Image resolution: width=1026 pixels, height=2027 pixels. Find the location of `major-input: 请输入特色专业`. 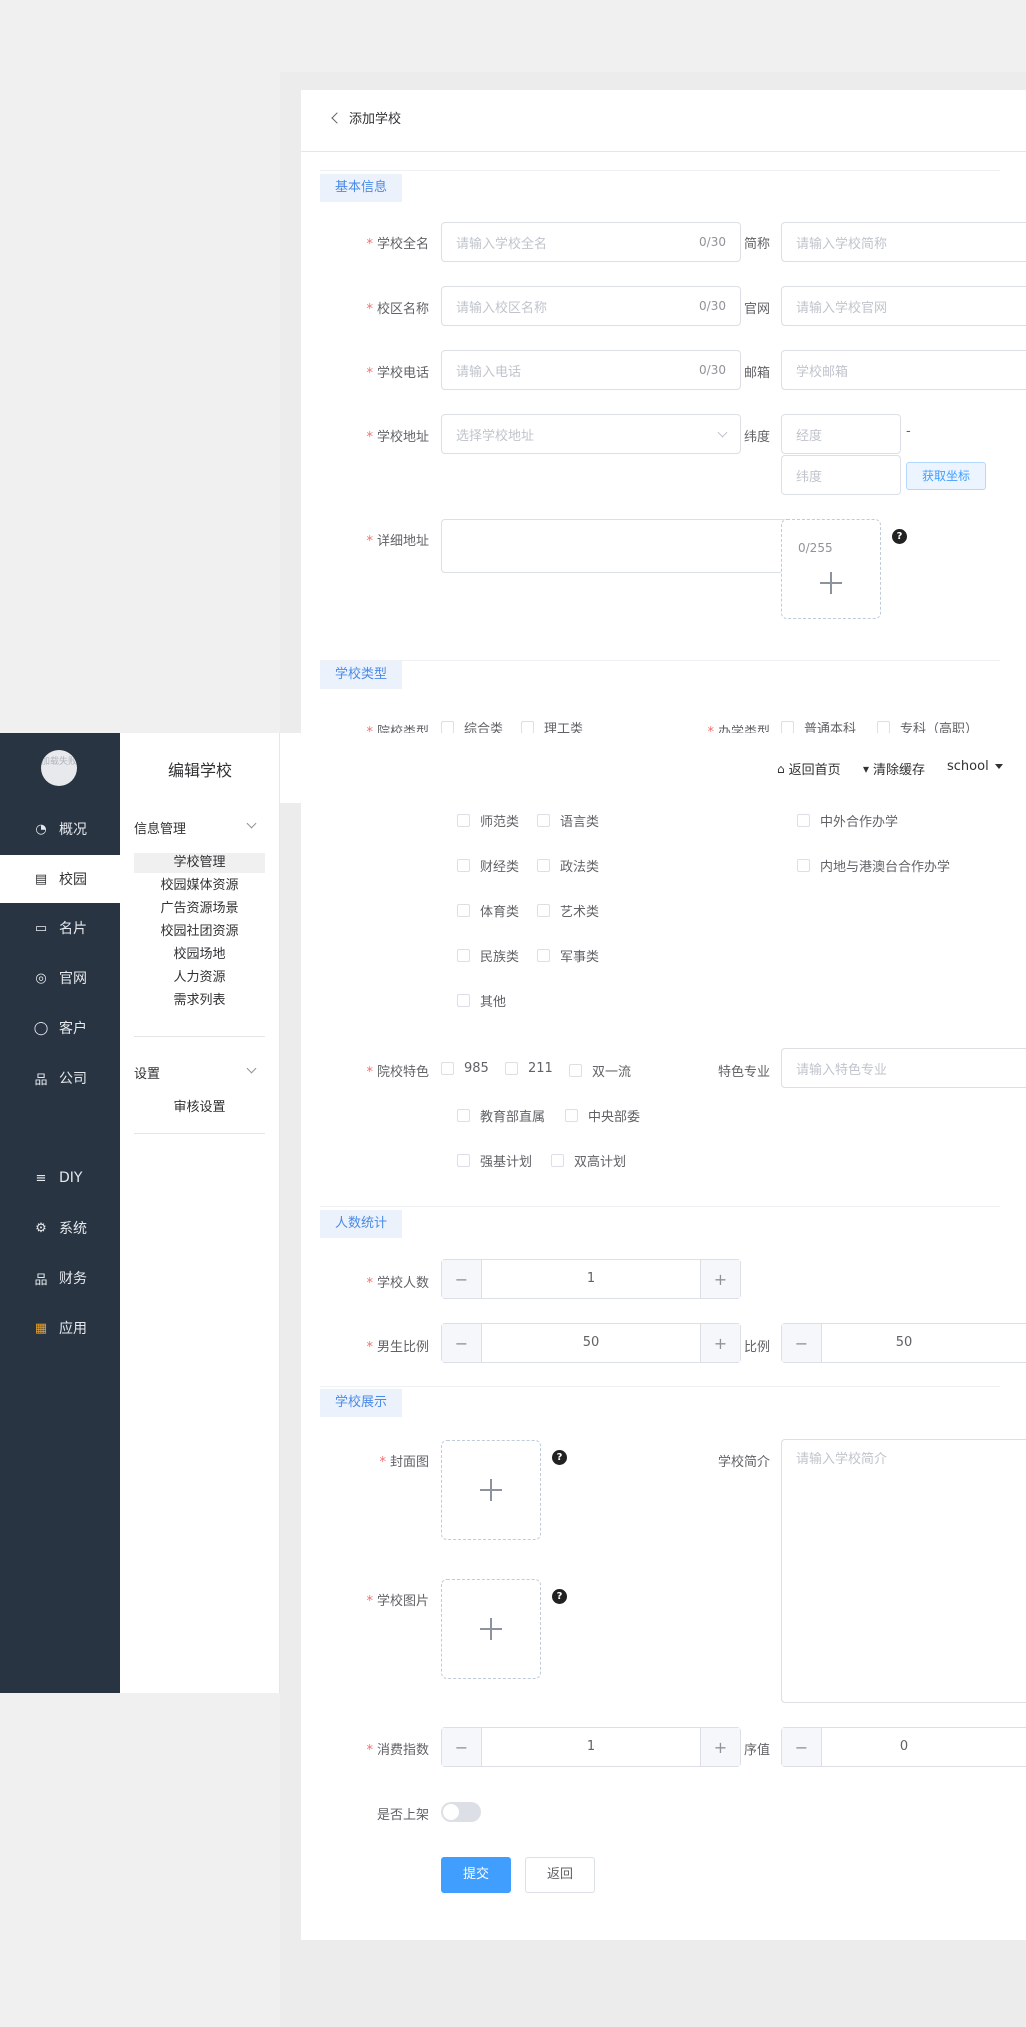

major-input: 请输入特色专业 is located at coordinates (903, 1068).